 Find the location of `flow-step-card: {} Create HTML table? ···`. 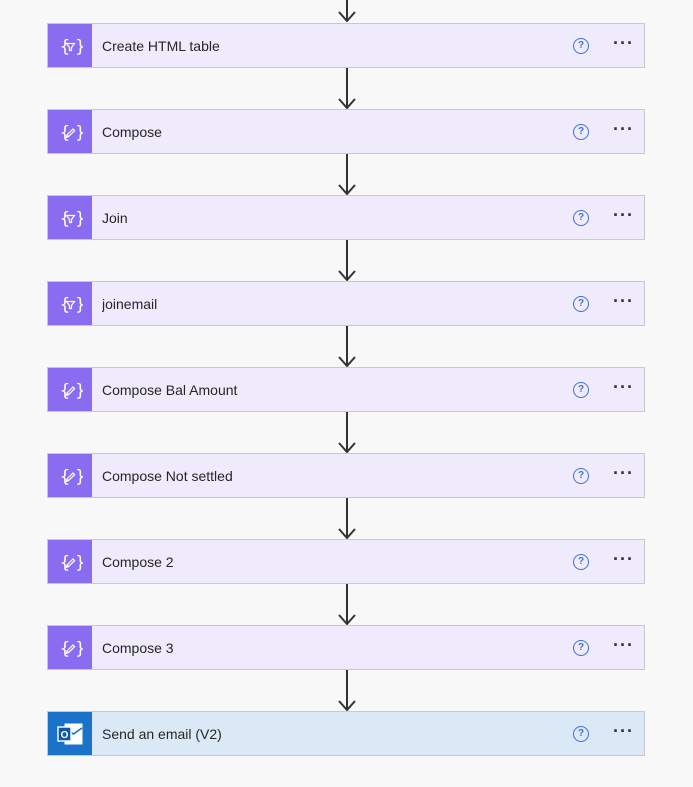

flow-step-card: {} Create HTML table? ··· is located at coordinates (346, 45).